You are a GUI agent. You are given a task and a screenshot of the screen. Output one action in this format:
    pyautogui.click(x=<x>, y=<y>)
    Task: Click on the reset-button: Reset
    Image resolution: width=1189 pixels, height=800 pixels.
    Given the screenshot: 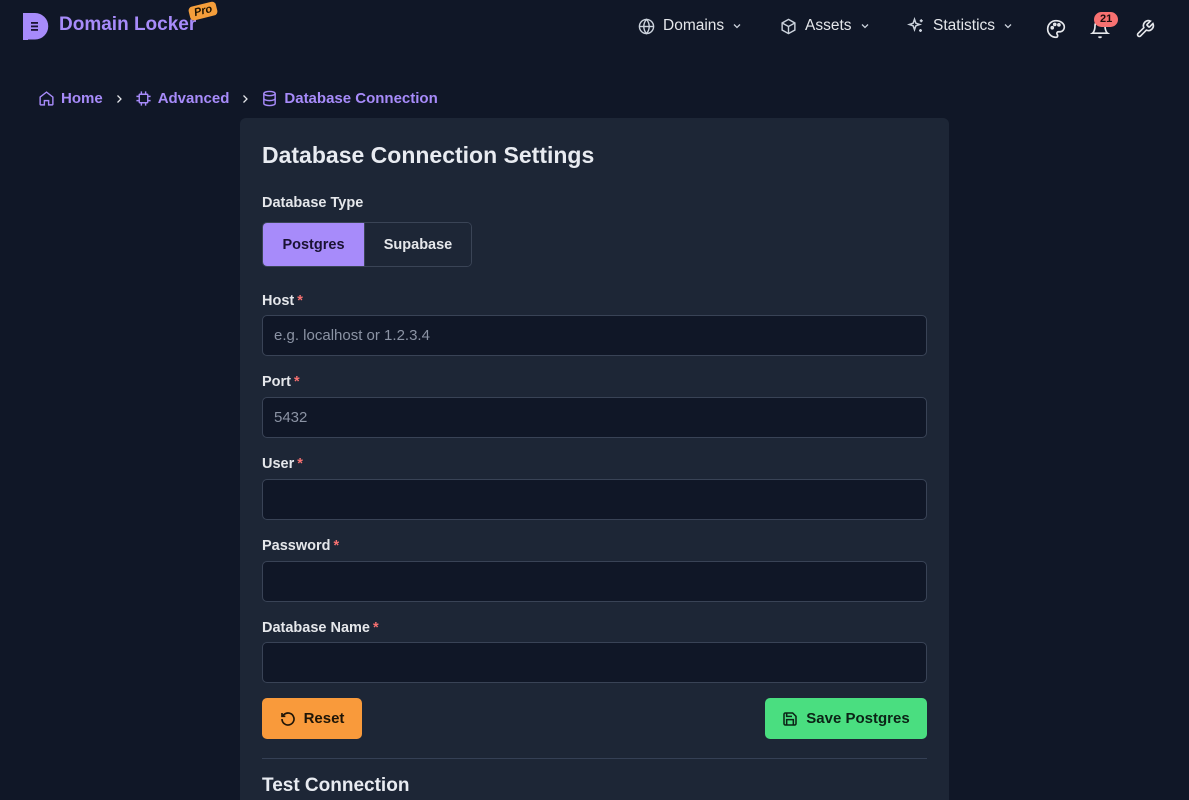 What is the action you would take?
    pyautogui.click(x=312, y=718)
    